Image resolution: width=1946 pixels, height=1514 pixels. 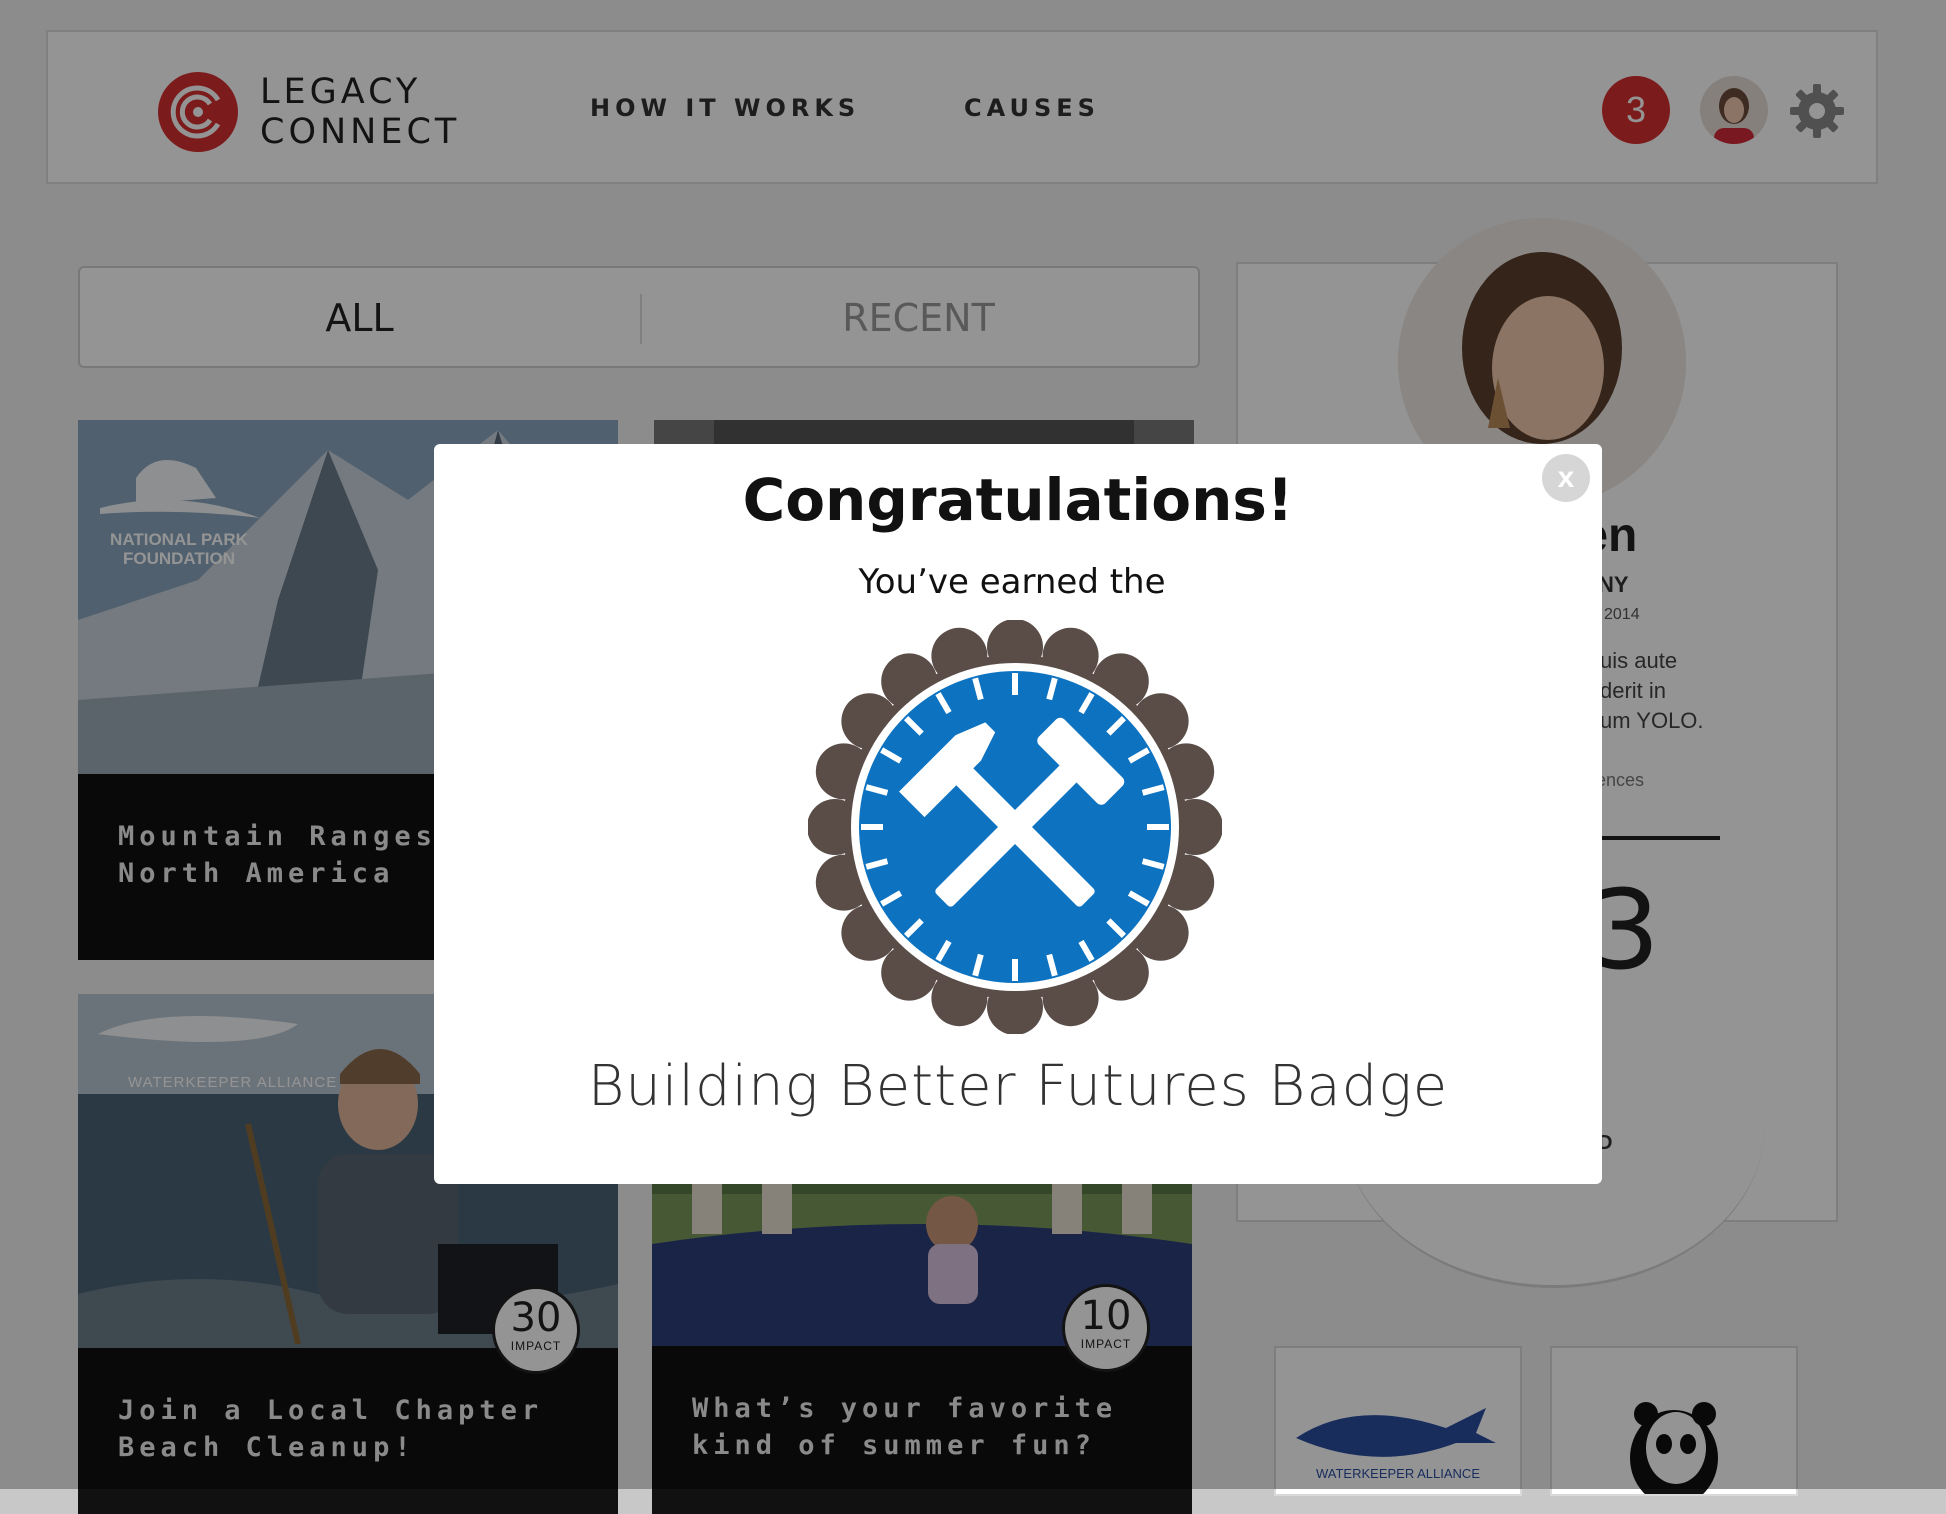 What do you see at coordinates (1015, 827) in the screenshot?
I see `crossed-hammers-icon` at bounding box center [1015, 827].